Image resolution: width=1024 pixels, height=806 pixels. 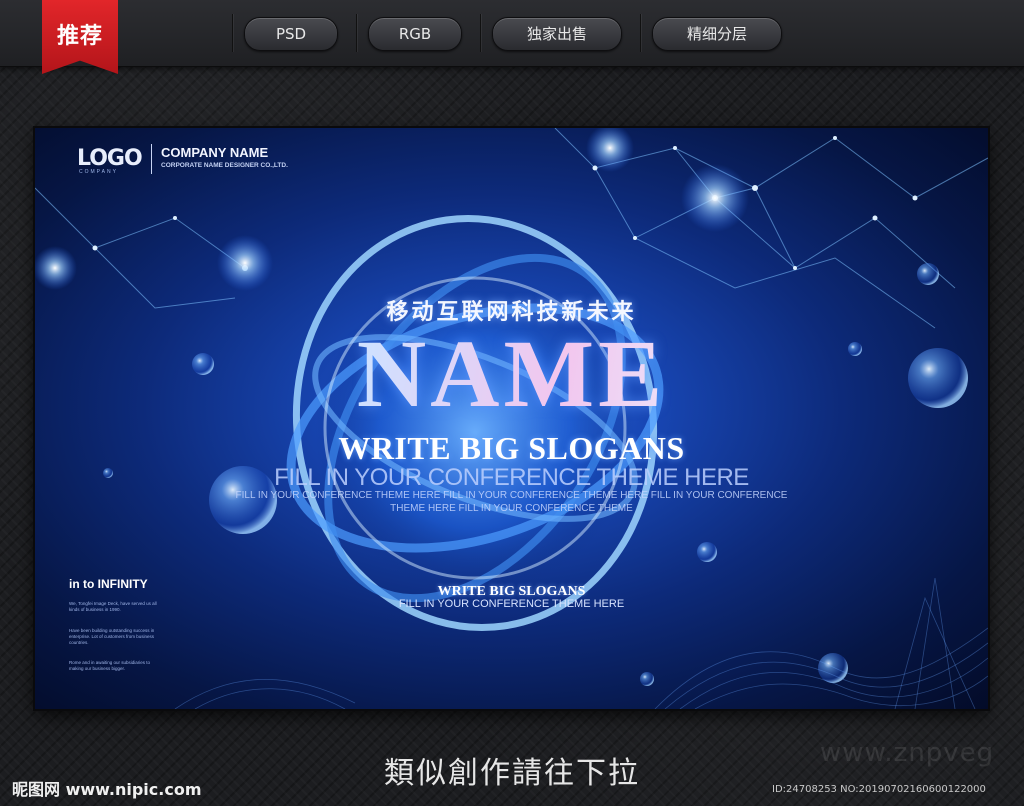 I want to click on big-name-title: NAME, so click(x=511, y=374).